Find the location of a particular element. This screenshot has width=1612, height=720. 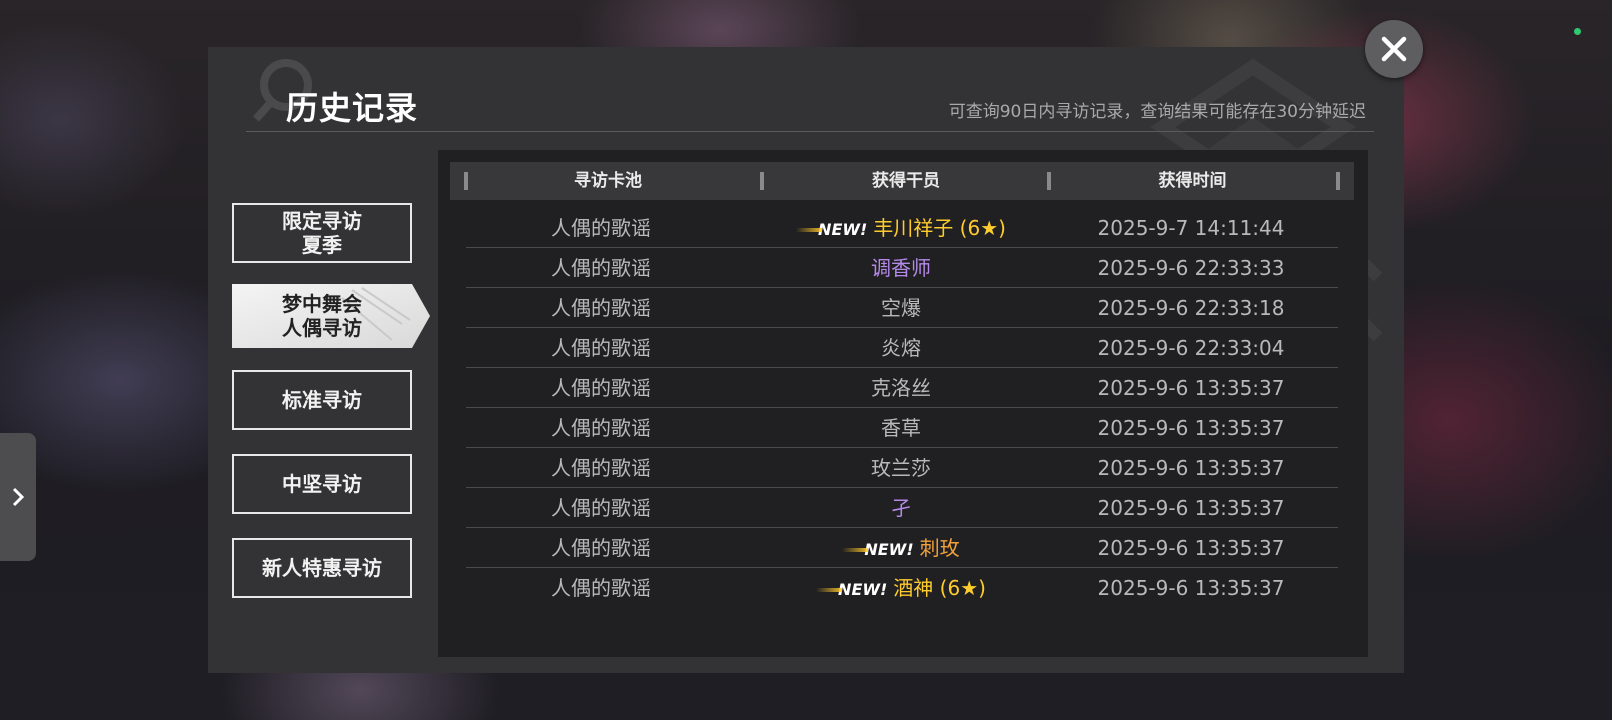

close-button is located at coordinates (1394, 49).